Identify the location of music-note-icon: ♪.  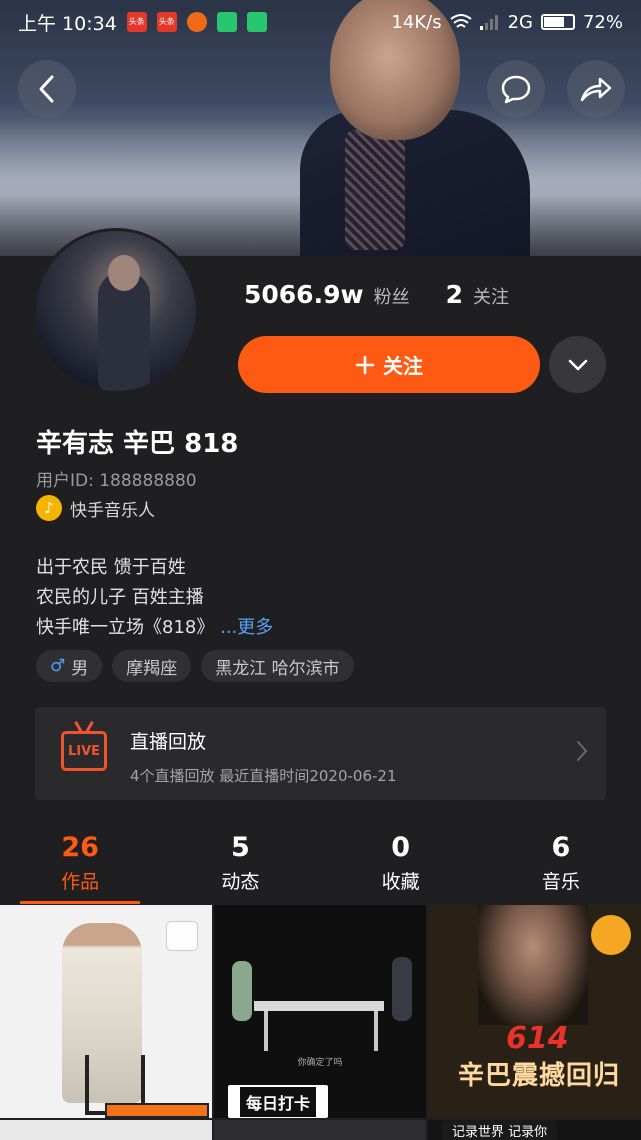
(49, 508).